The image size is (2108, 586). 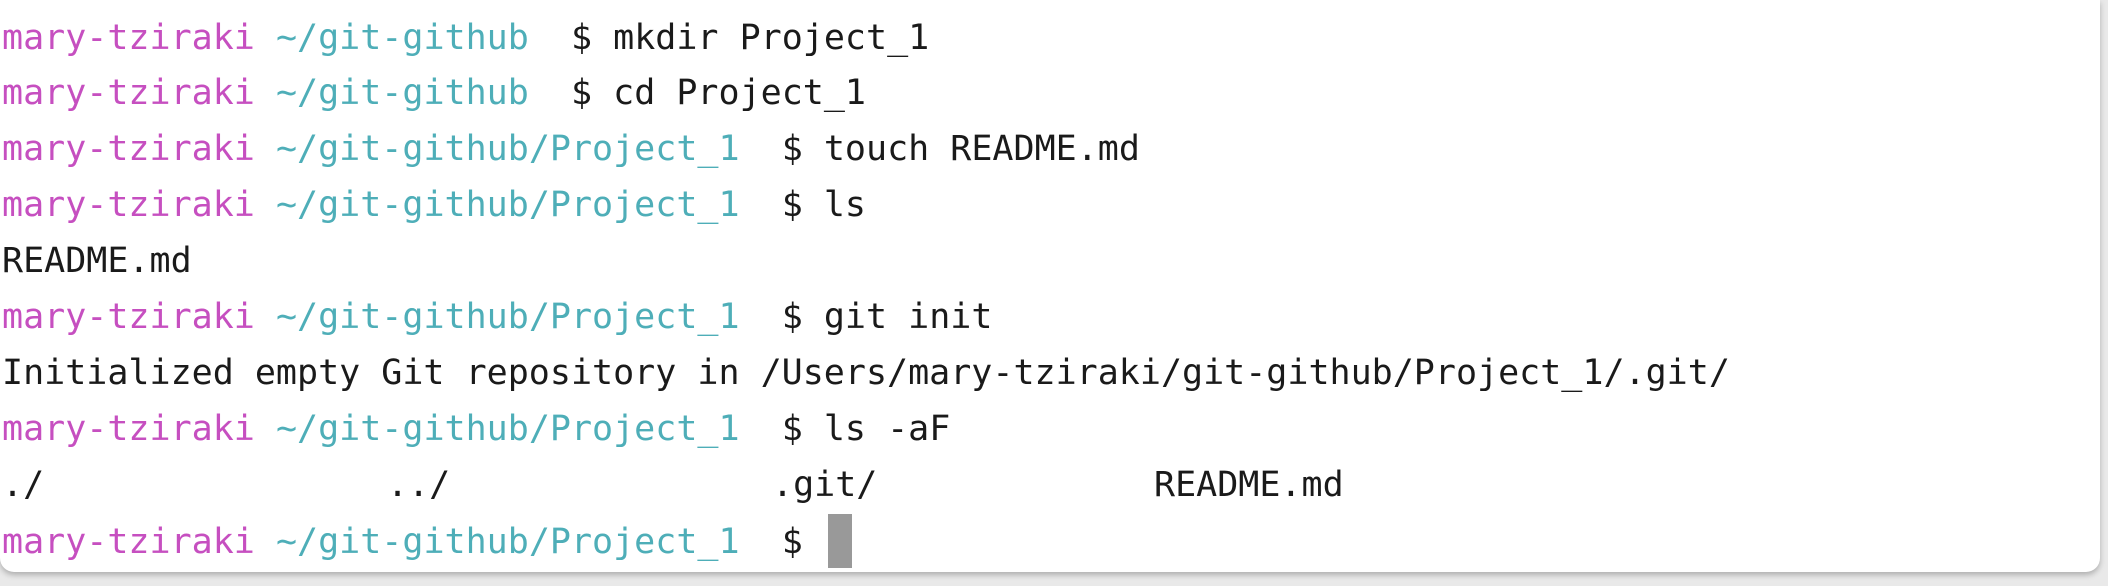 I want to click on ls-entry: ../, so click(x=419, y=485).